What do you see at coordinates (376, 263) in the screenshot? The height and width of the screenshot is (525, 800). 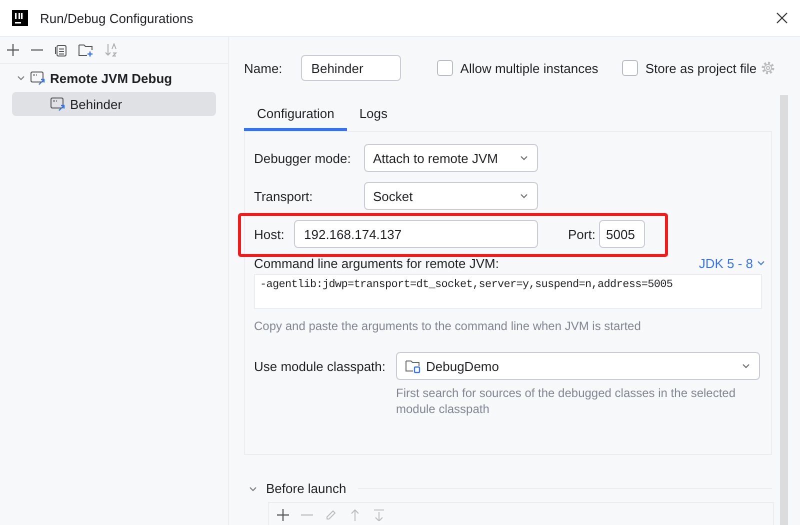 I see `command-line-label: Command line arguments for remote JVM:` at bounding box center [376, 263].